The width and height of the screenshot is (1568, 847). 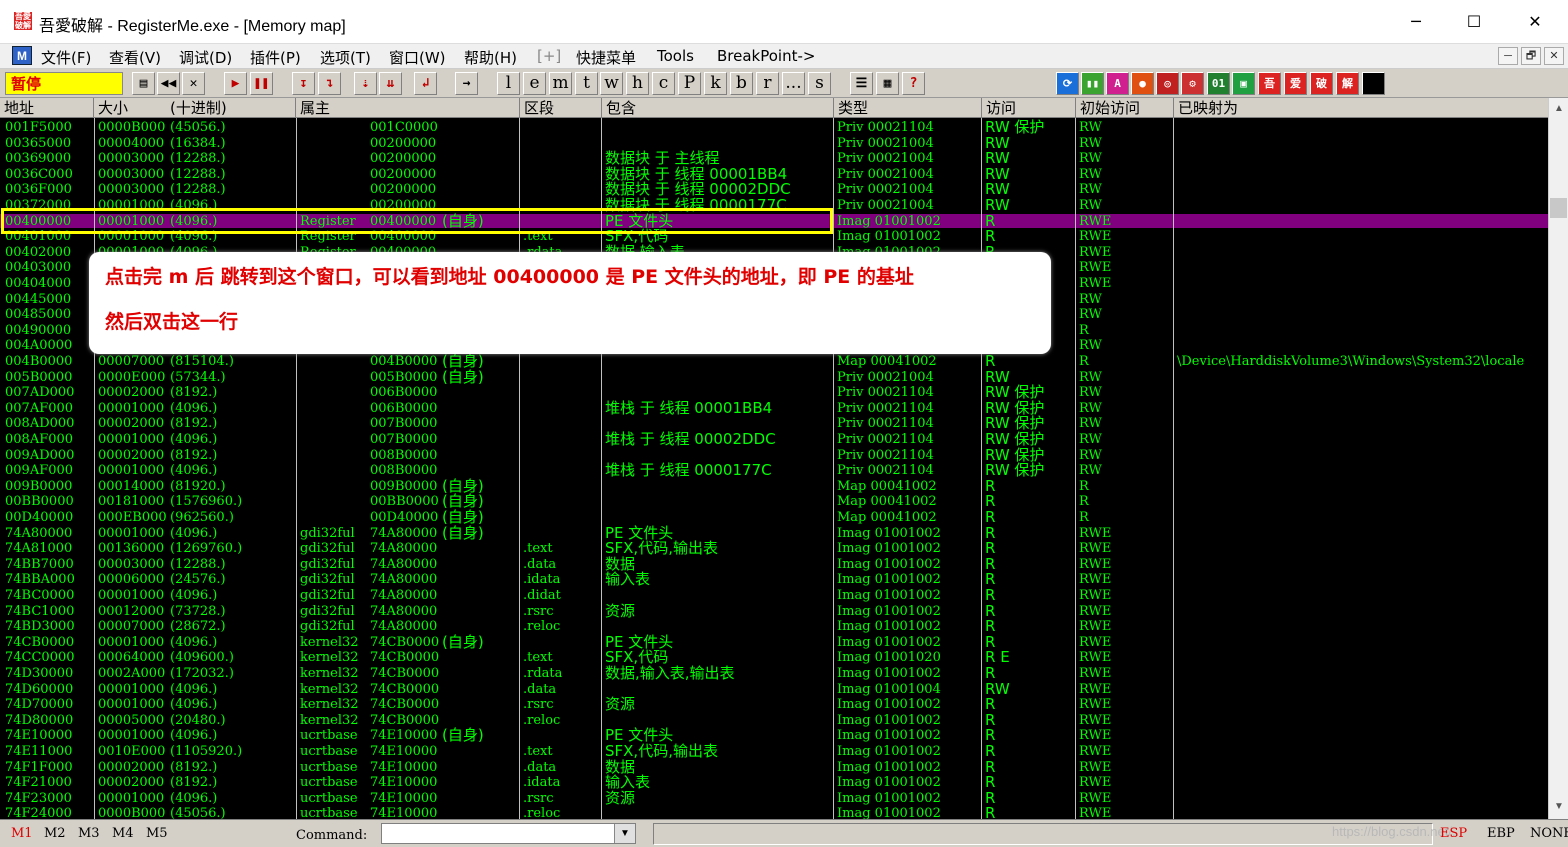 What do you see at coordinates (303, 83) in the screenshot?
I see `step-into-icon: ↧` at bounding box center [303, 83].